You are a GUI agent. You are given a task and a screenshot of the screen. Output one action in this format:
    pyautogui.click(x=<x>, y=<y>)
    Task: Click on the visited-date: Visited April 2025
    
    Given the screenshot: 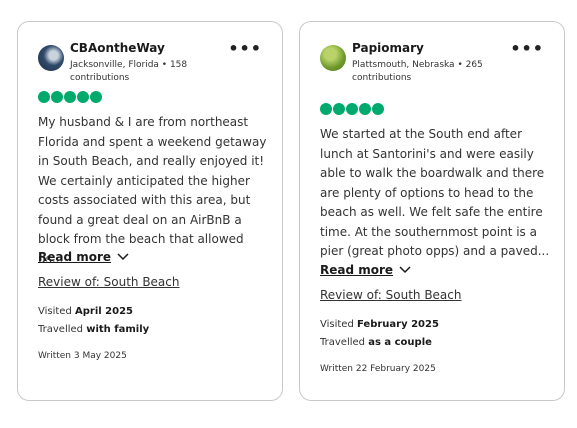 What is the action you would take?
    pyautogui.click(x=85, y=311)
    